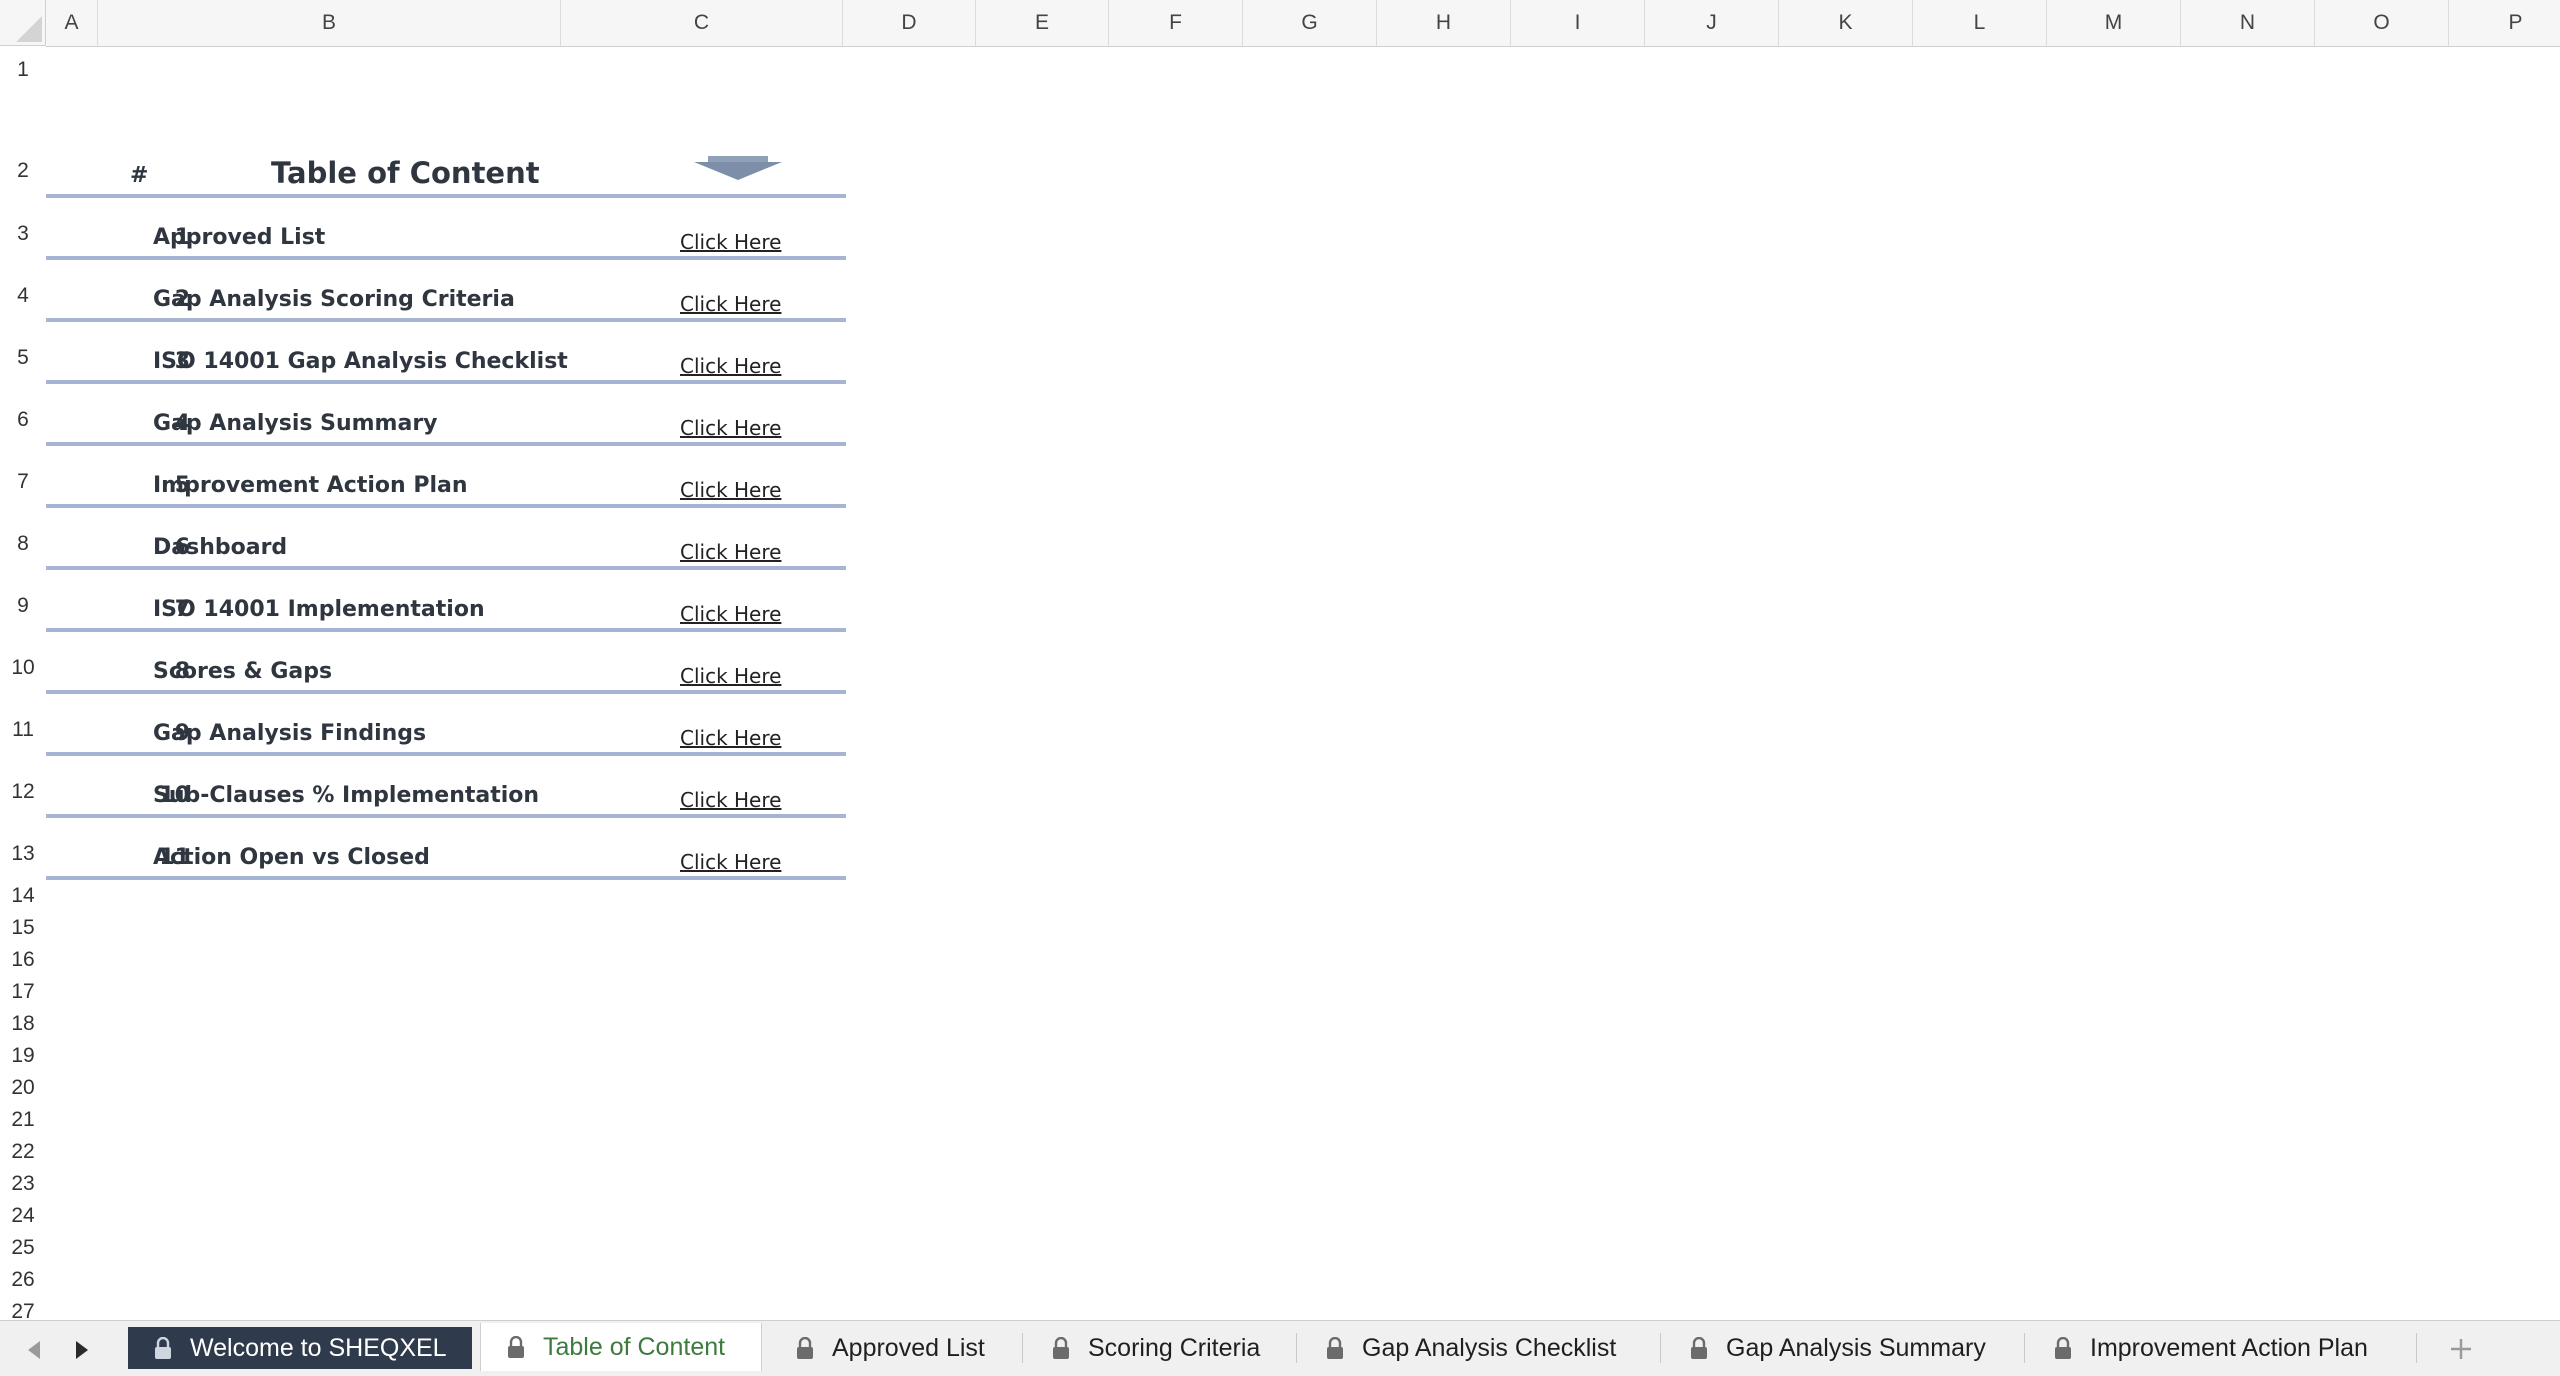 The image size is (2560, 1376). I want to click on tab-improvement-action-plan: Improvement Action Plan, so click(2221, 1348).